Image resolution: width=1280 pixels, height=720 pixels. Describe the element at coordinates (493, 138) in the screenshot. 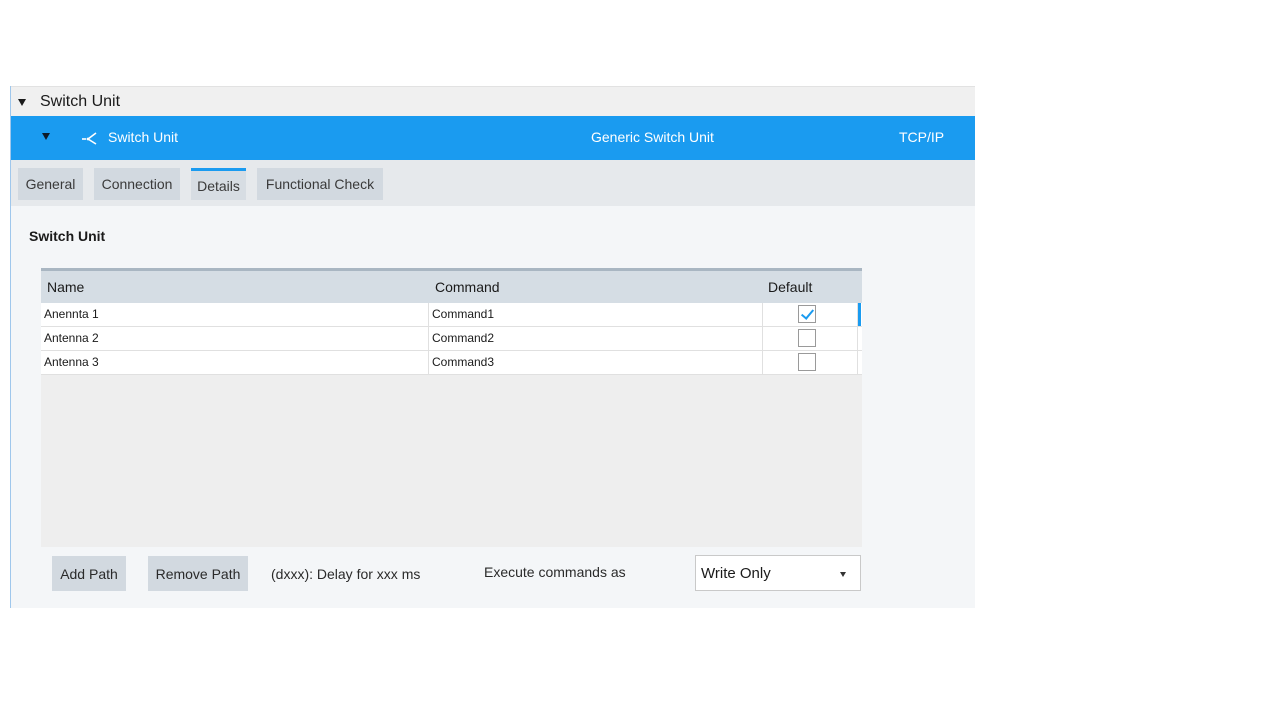

I see `device-row: Switch Unit Generic Switch Unit TCP/IP` at that location.